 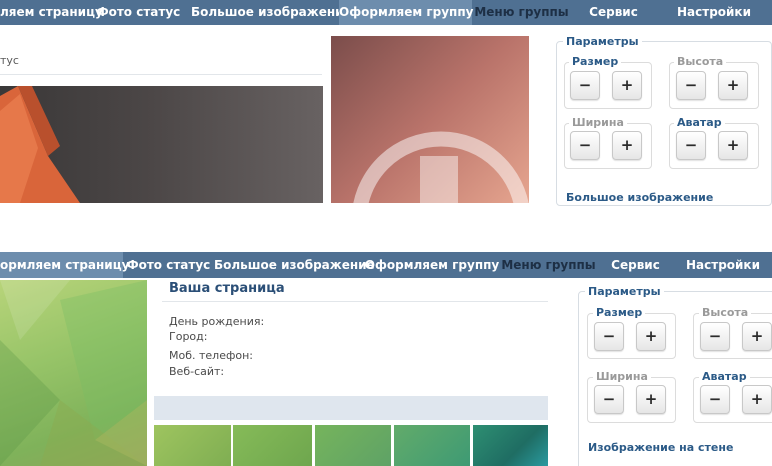 What do you see at coordinates (64, 265) in the screenshot?
I see `bottom-nav-my-page: ормляем страницу` at bounding box center [64, 265].